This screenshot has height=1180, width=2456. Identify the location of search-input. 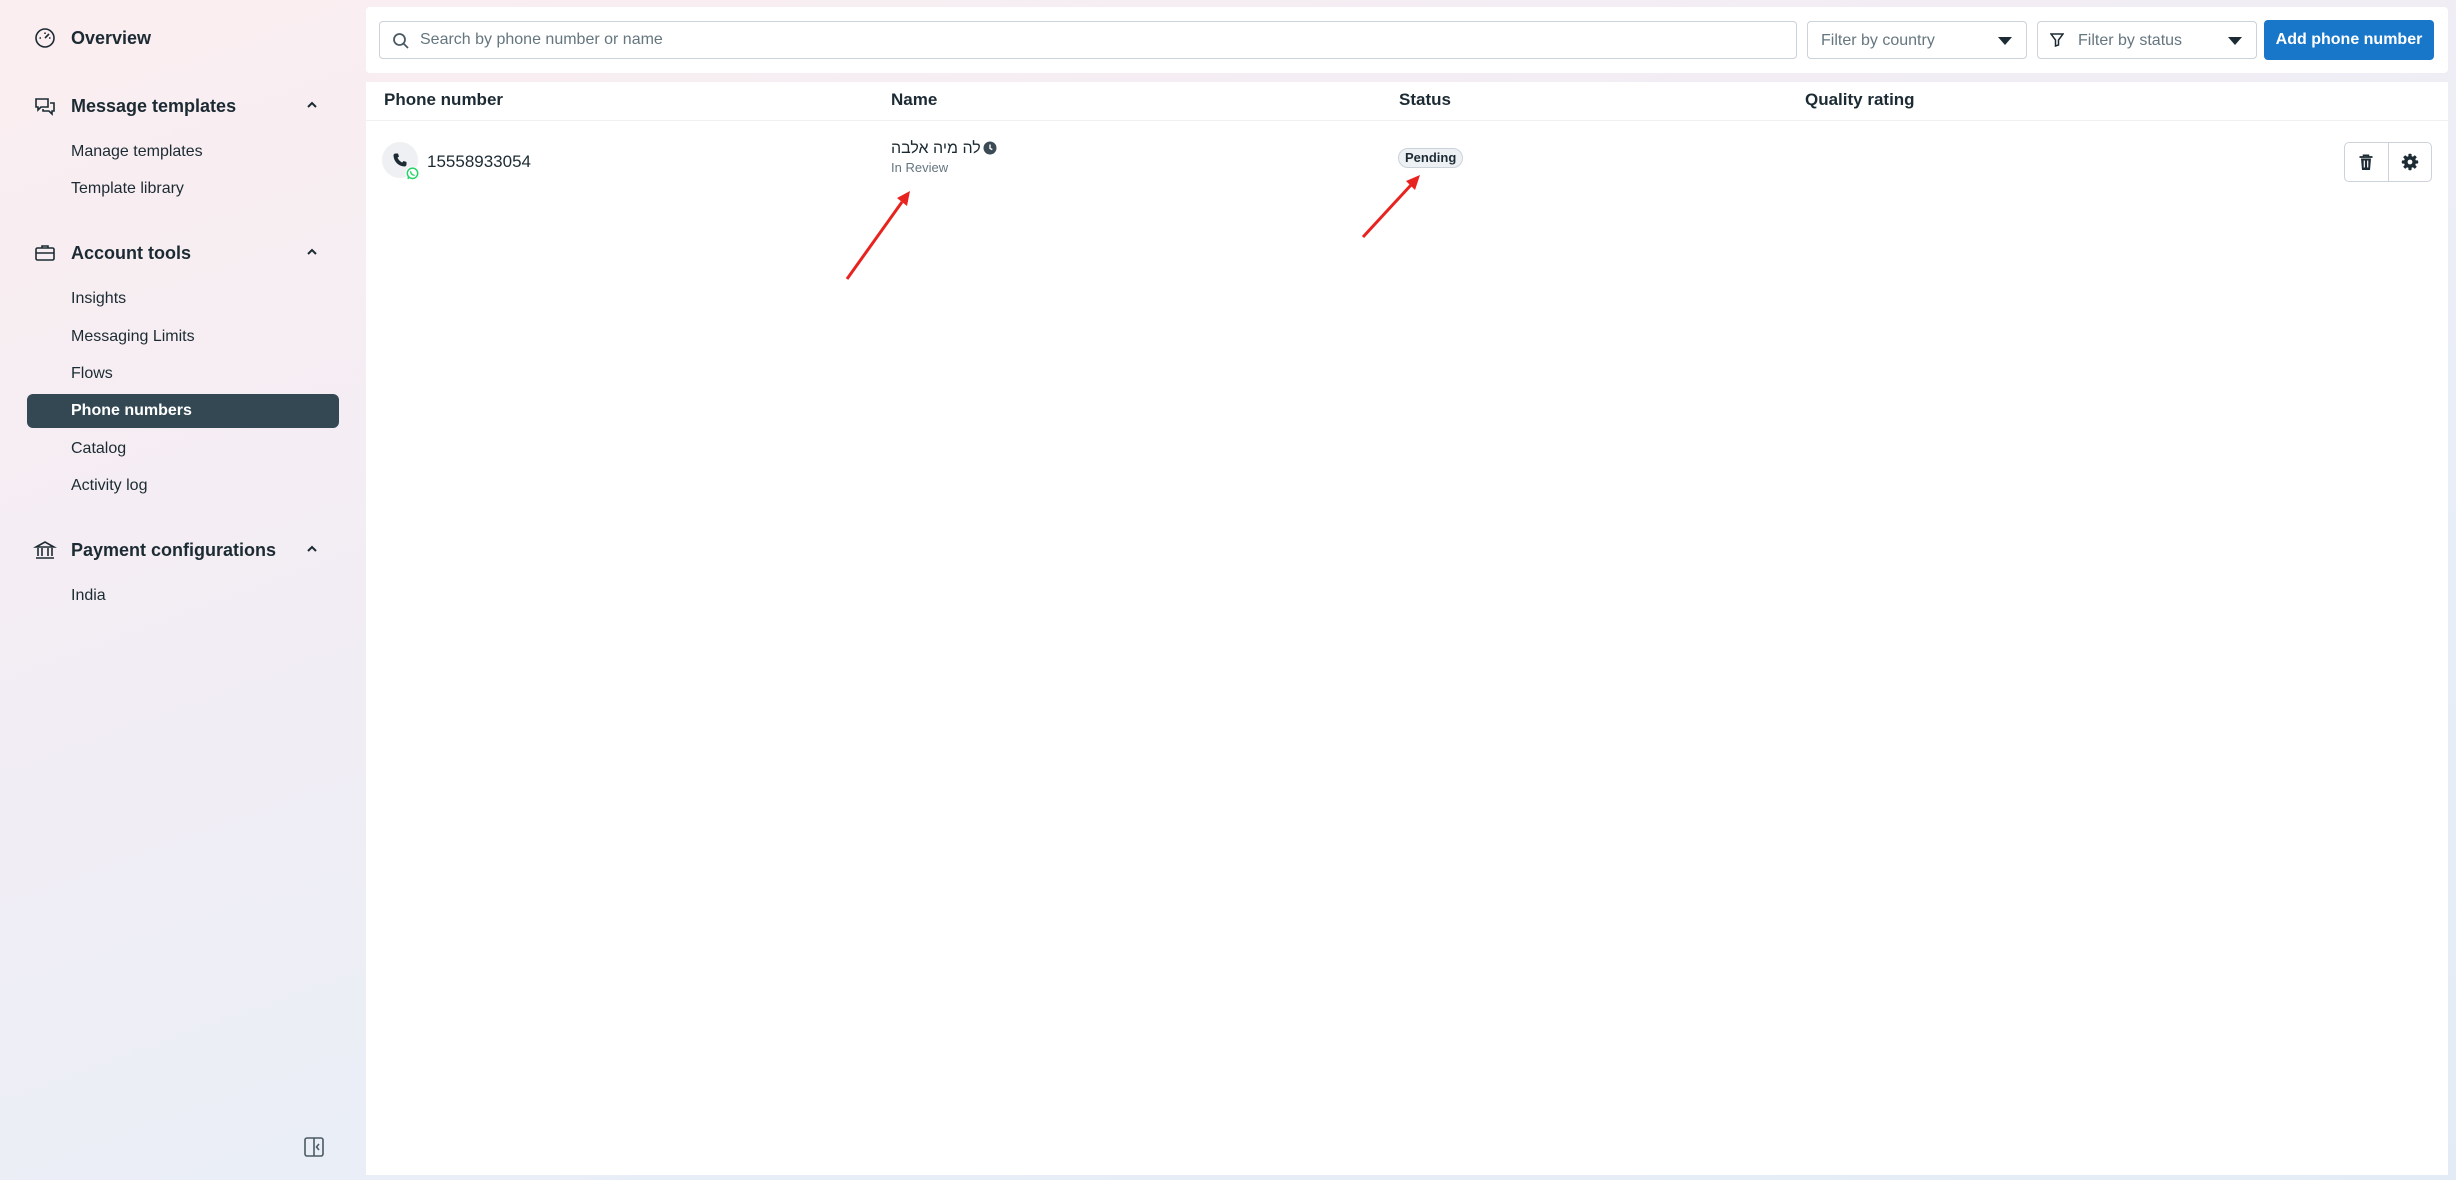
(1100, 40).